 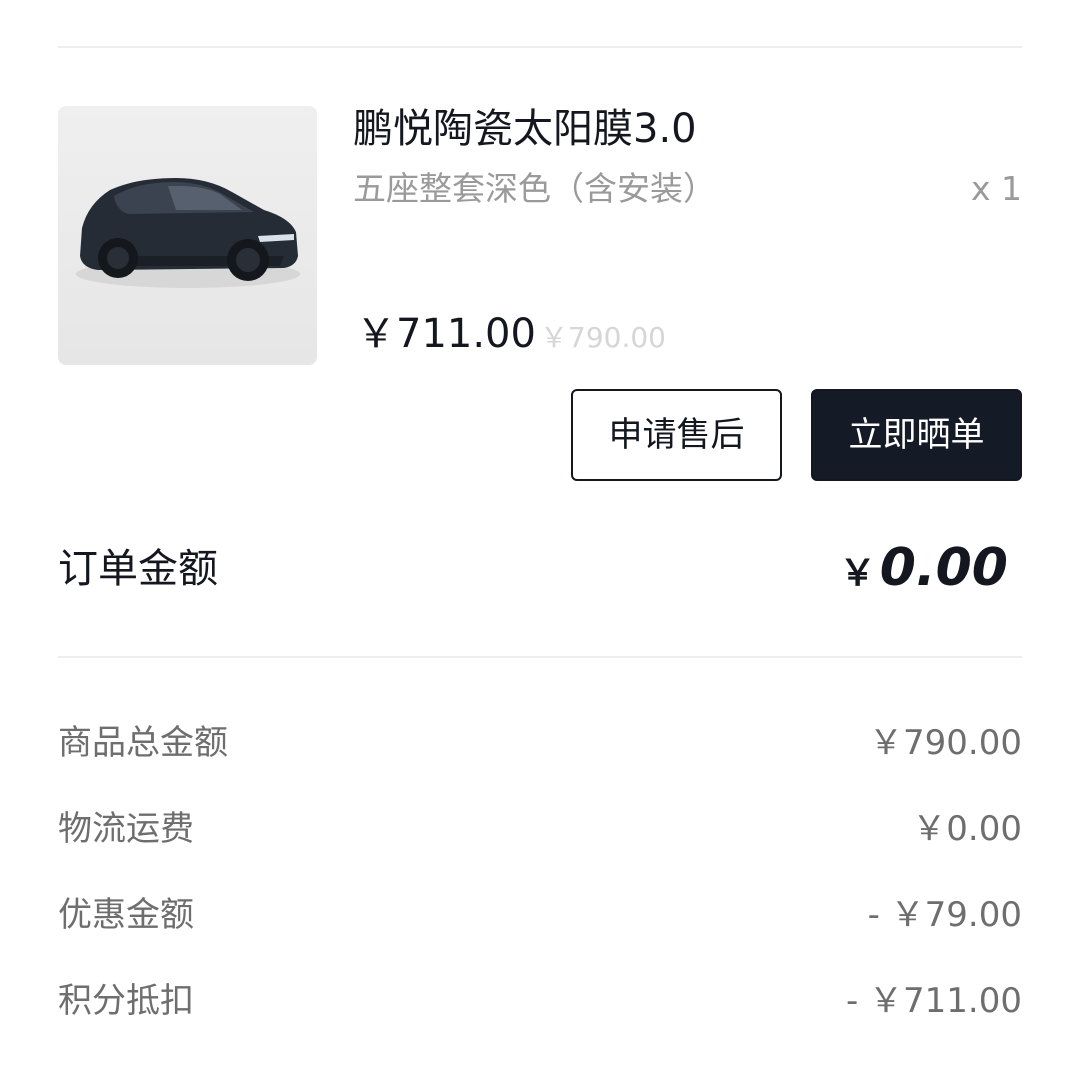 What do you see at coordinates (126, 1001) in the screenshot?
I see `summary-label: 积分抵扣` at bounding box center [126, 1001].